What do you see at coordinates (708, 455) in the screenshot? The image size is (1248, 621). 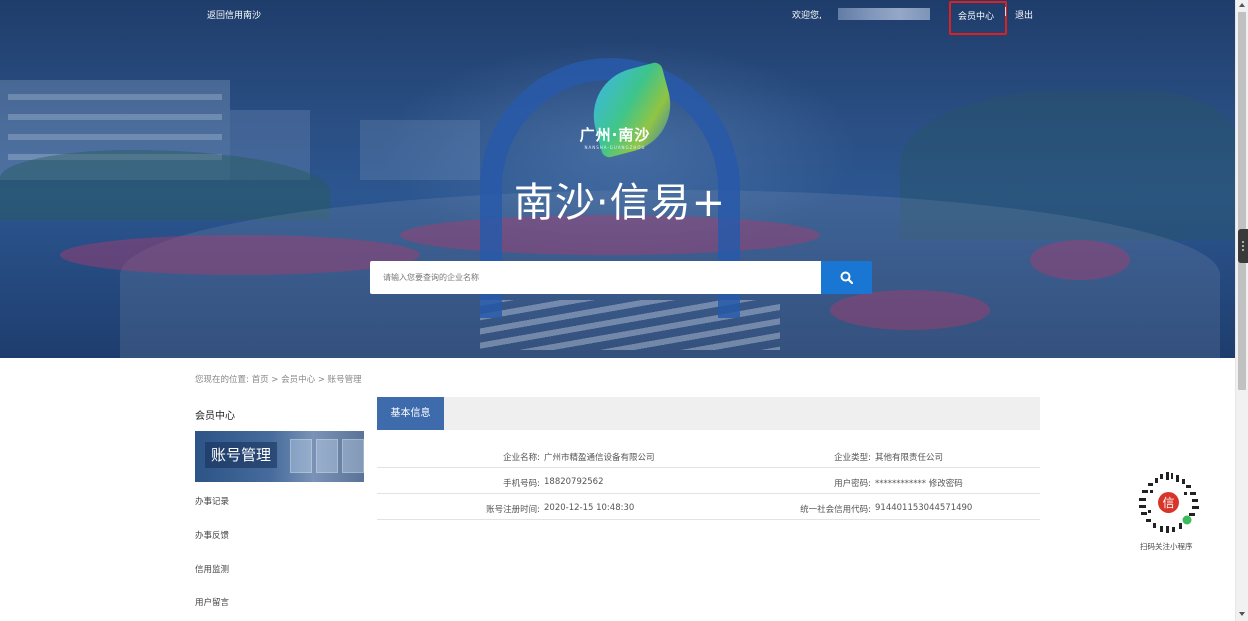 I see `table-row: 企业名称: 广州市精盈通信设备有限公司 企业类型: 其他有限责任公司` at bounding box center [708, 455].